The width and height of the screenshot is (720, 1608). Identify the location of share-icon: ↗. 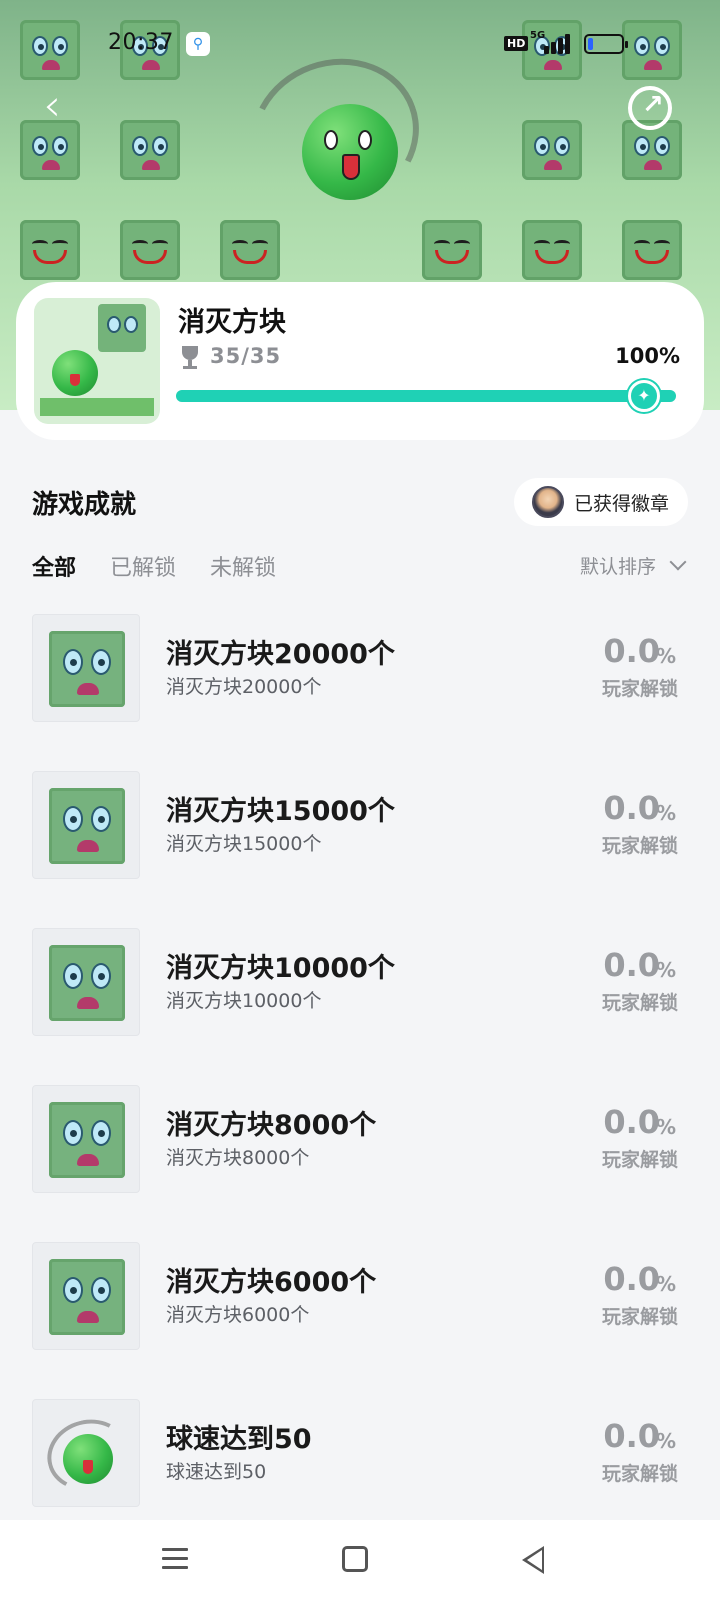
(653, 105).